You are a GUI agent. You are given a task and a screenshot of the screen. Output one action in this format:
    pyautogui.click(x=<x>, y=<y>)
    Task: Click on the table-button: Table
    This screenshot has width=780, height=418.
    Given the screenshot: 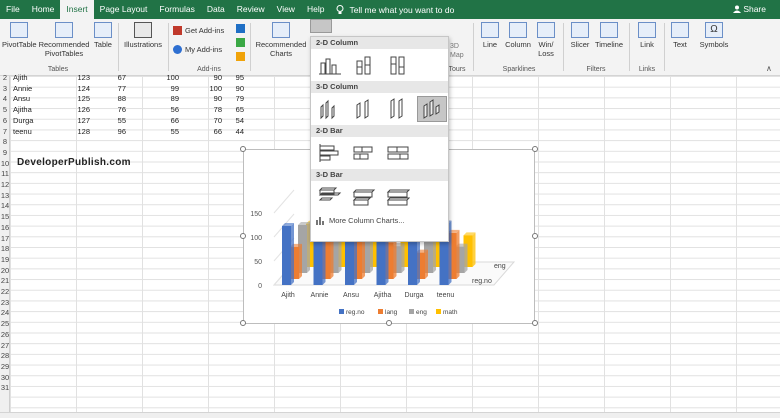 What is the action you would take?
    pyautogui.click(x=103, y=34)
    